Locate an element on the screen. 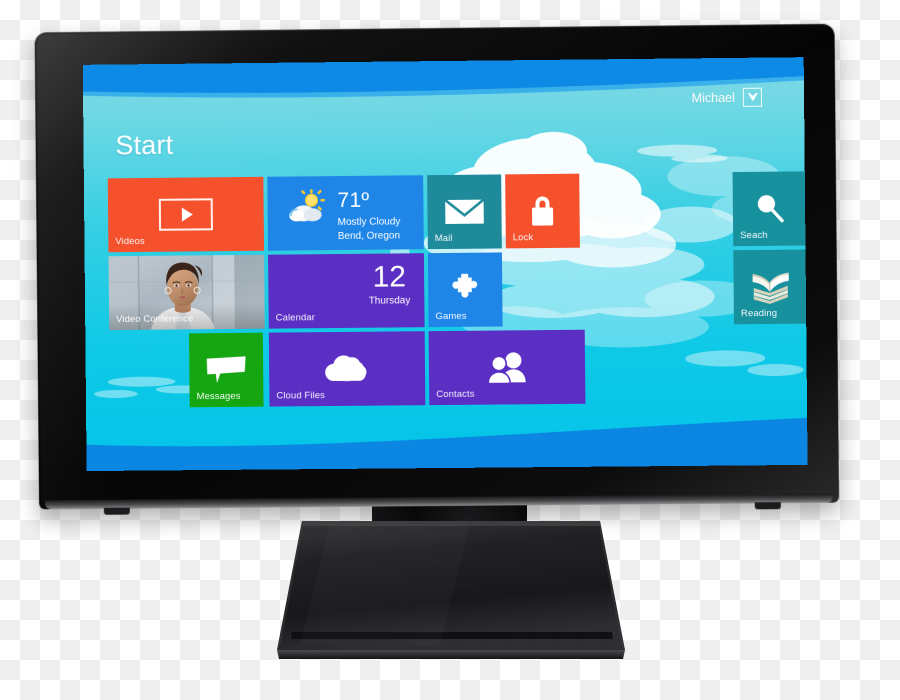  weather-text: 71º Mostly Cloudy Bend, Oregon is located at coordinates (368, 215).